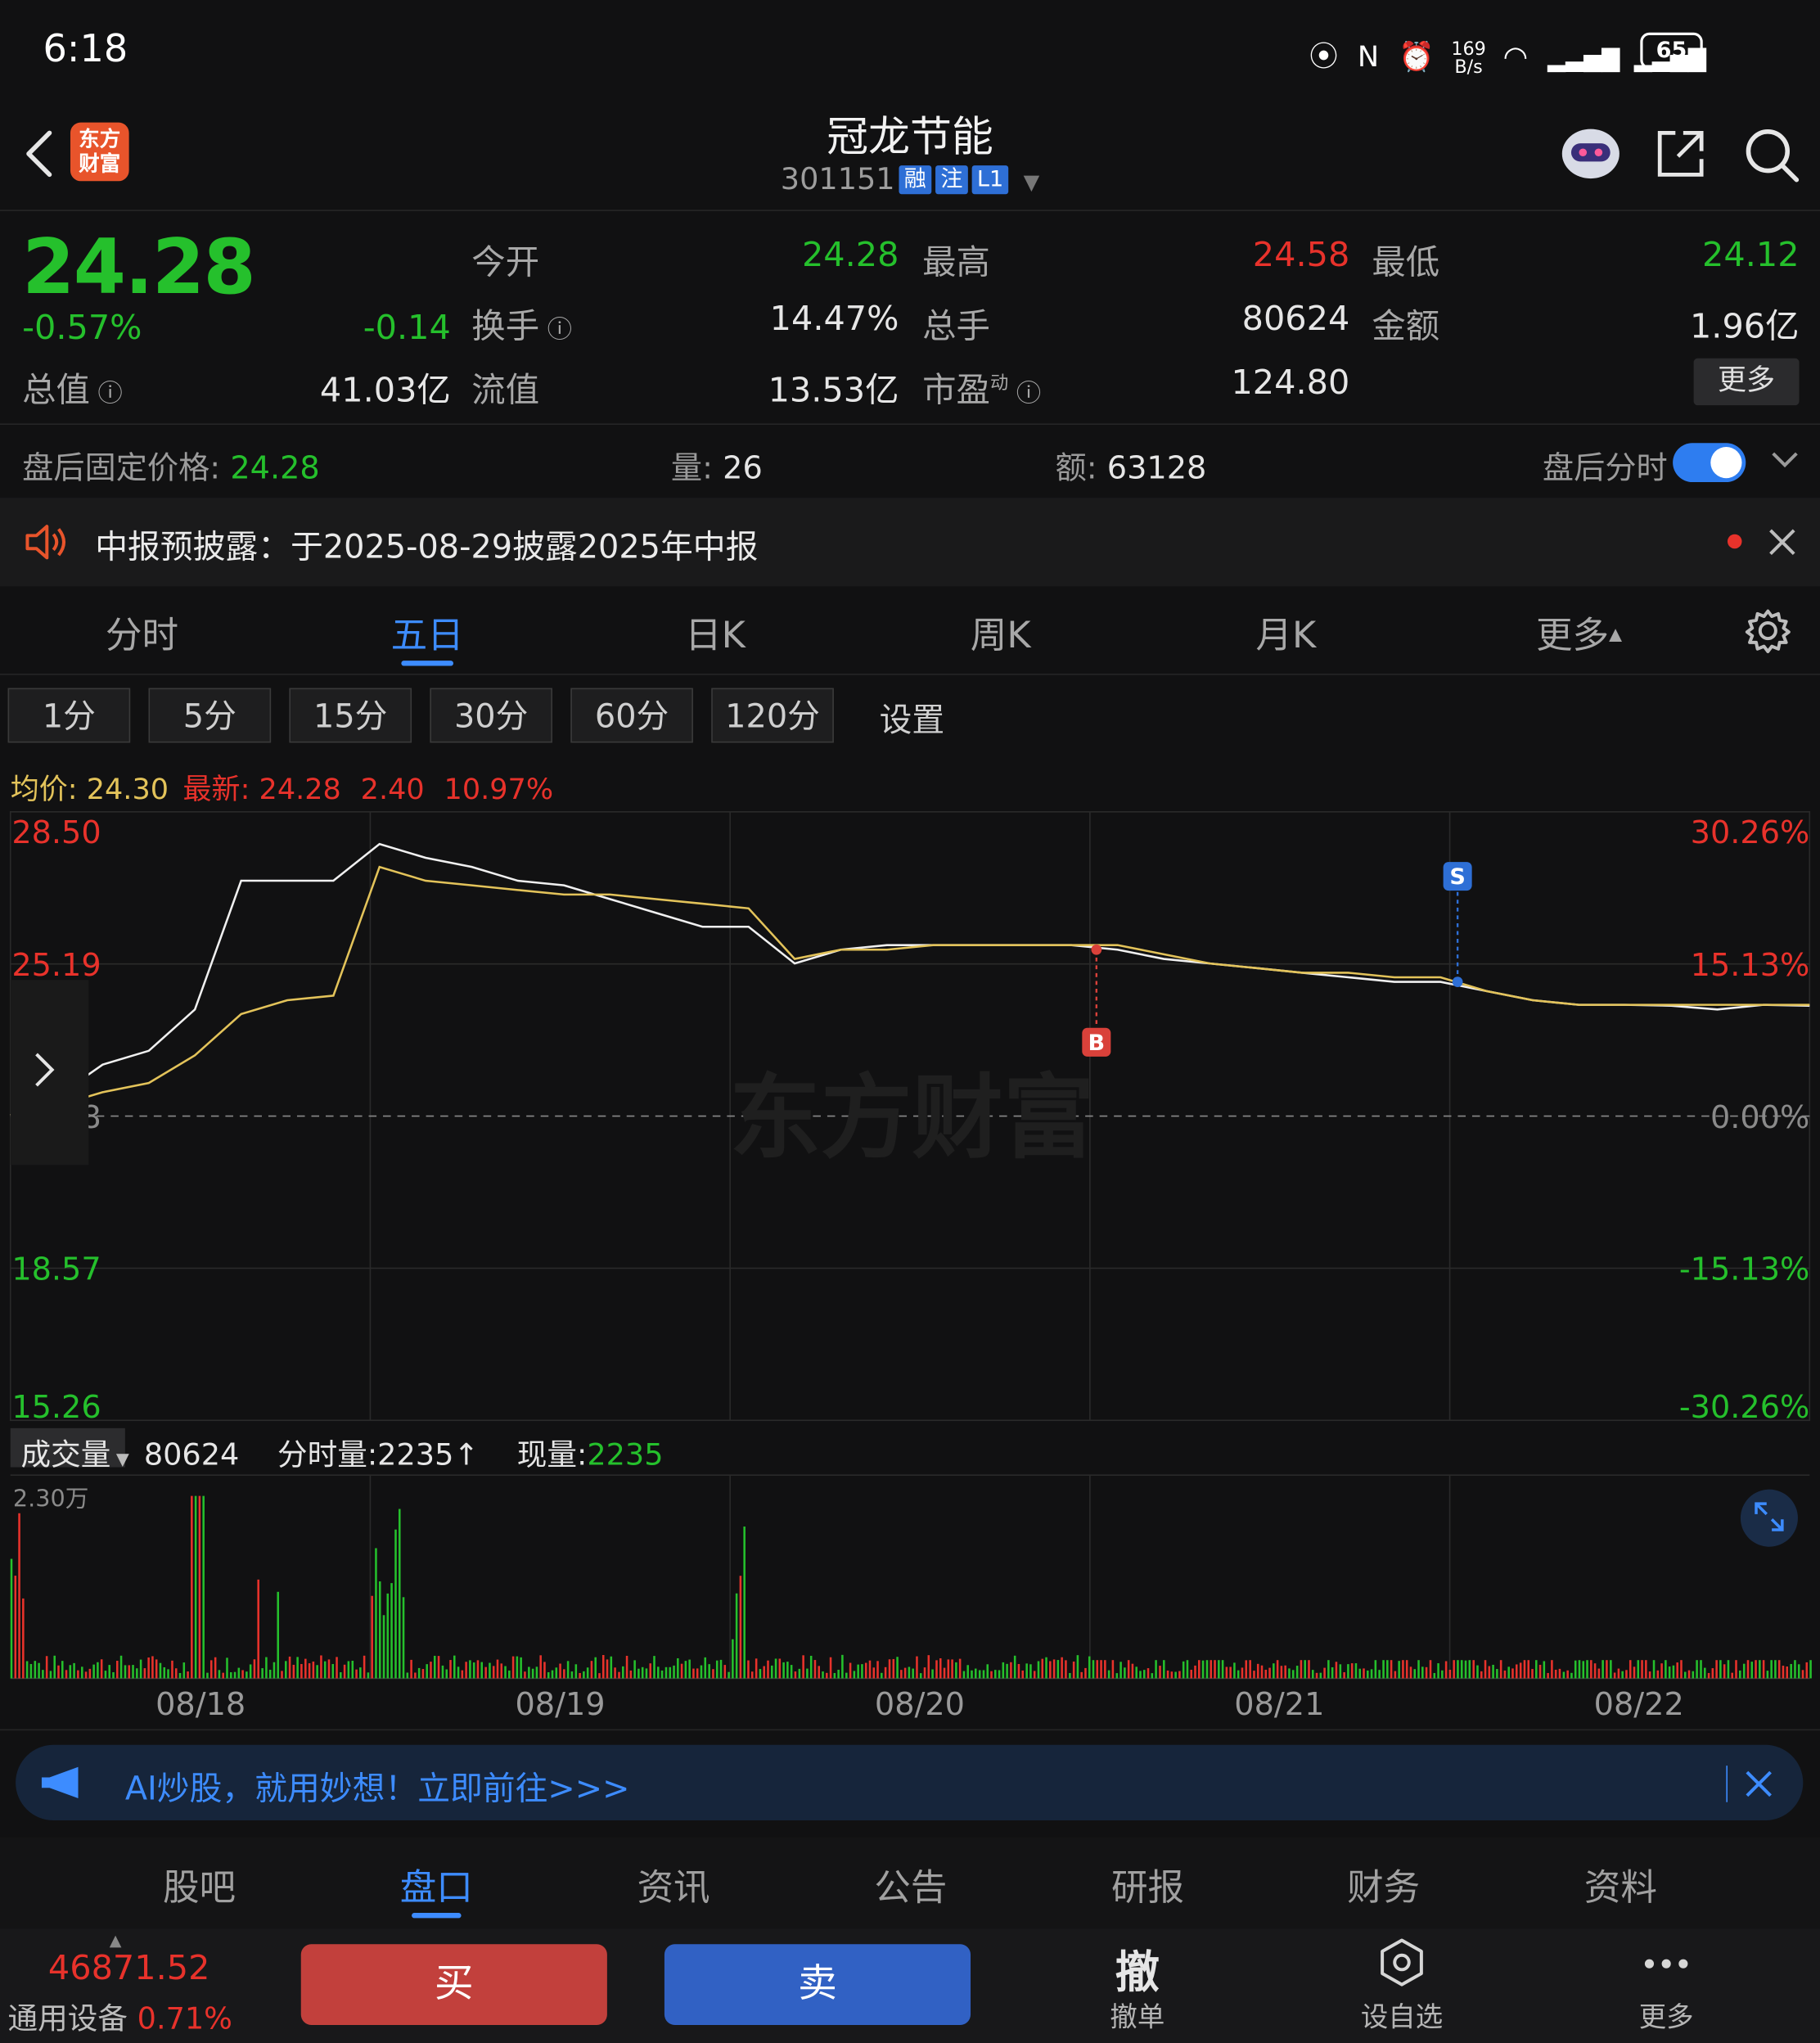 The height and width of the screenshot is (2043, 1820). What do you see at coordinates (199, 1886) in the screenshot?
I see `tab-forum: 股吧` at bounding box center [199, 1886].